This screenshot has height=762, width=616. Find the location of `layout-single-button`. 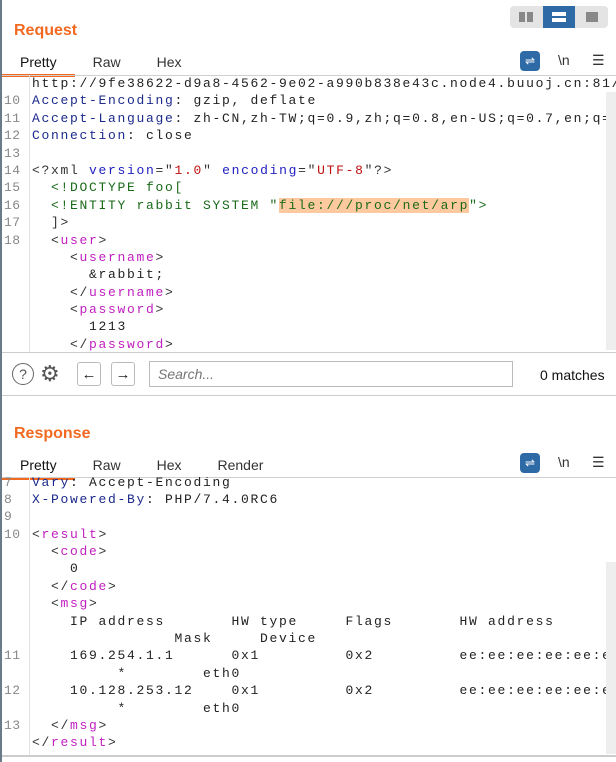

layout-single-button is located at coordinates (591, 17).